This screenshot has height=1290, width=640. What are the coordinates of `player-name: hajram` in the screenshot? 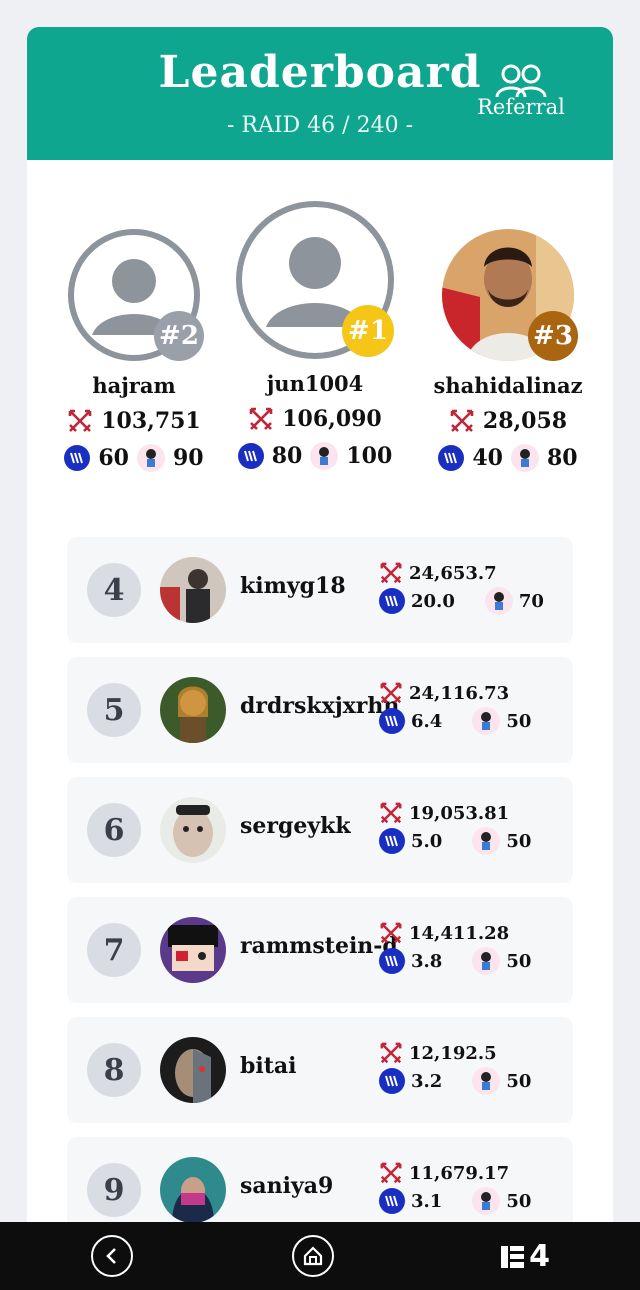 It's located at (134, 385).